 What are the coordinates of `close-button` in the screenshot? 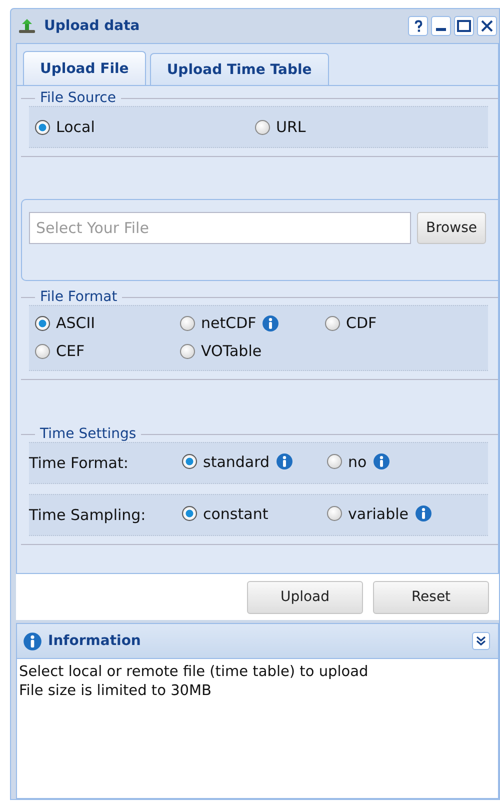 It's located at (487, 26).